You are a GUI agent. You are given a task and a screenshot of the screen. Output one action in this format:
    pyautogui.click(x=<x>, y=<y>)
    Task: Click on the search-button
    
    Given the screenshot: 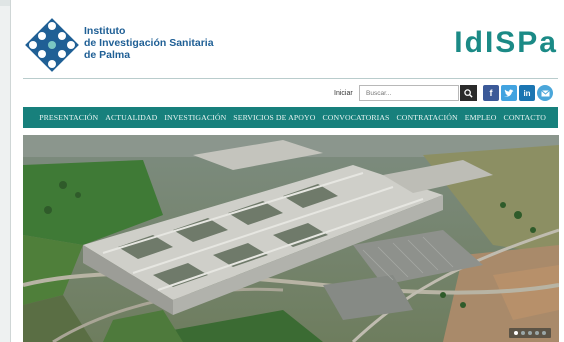 What is the action you would take?
    pyautogui.click(x=468, y=93)
    